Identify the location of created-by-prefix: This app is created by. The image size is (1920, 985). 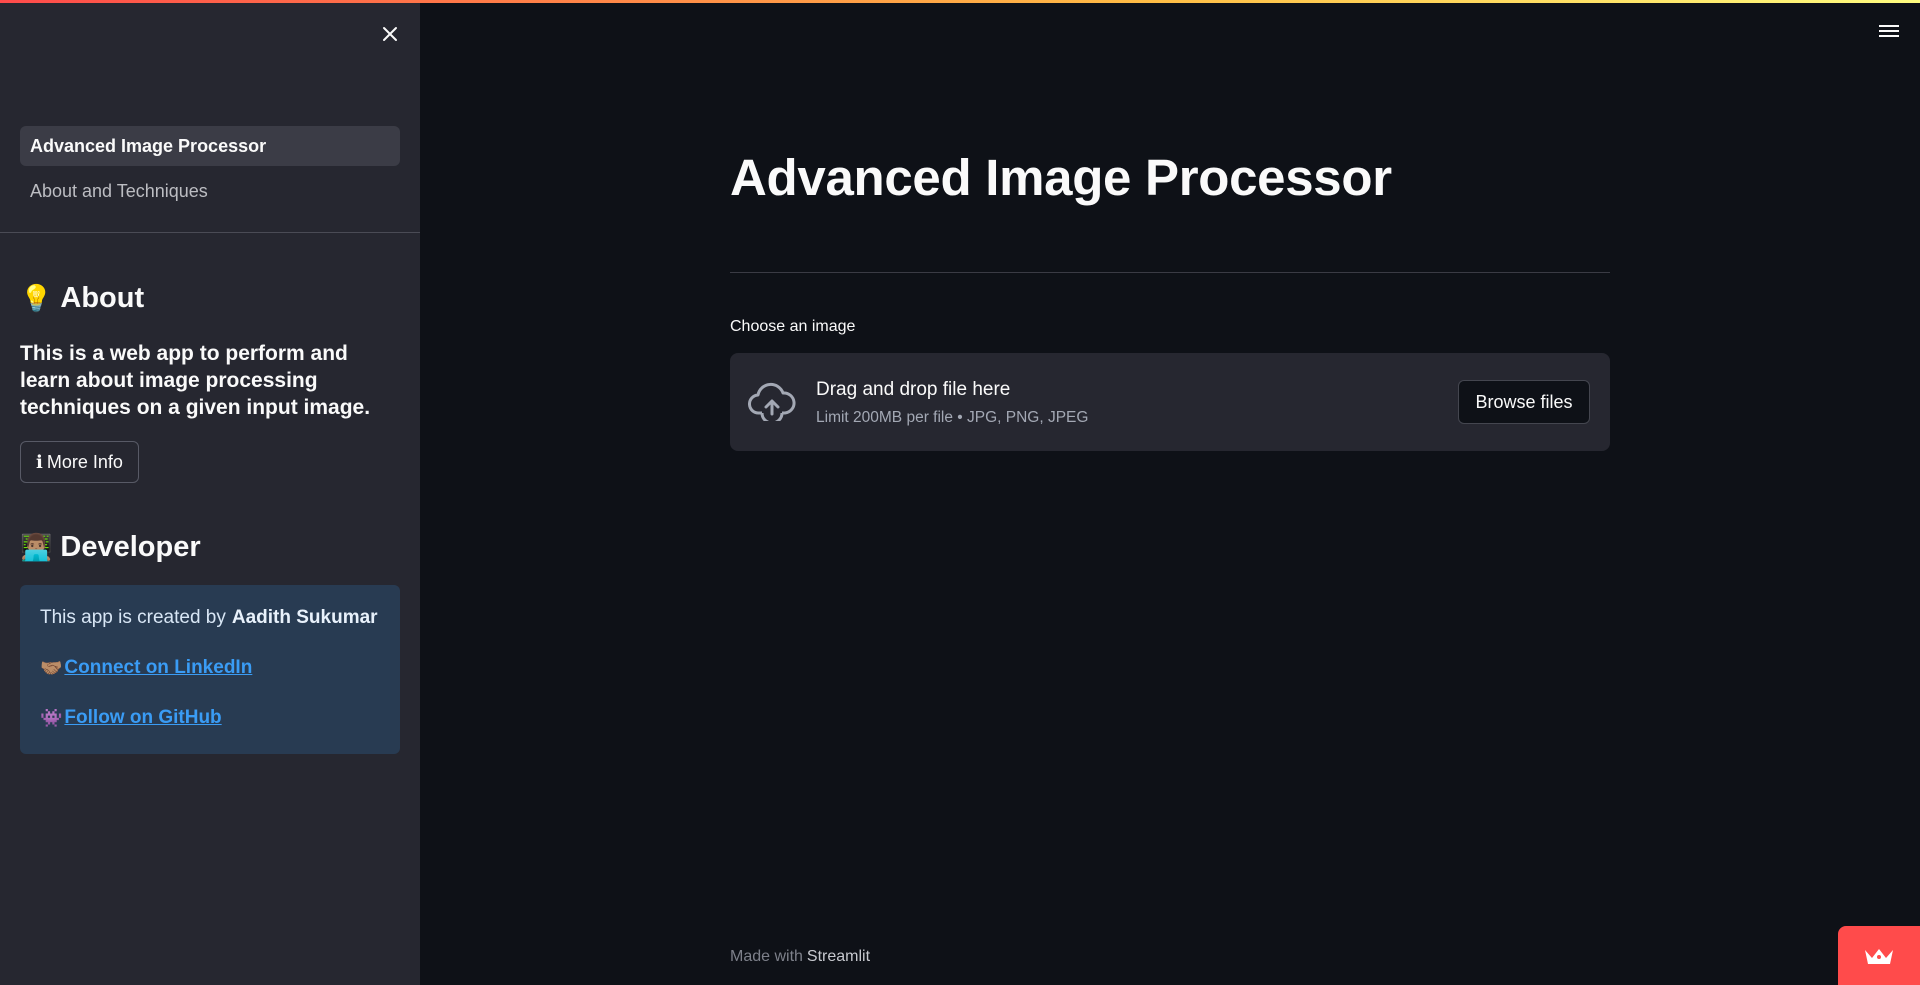
(133, 617).